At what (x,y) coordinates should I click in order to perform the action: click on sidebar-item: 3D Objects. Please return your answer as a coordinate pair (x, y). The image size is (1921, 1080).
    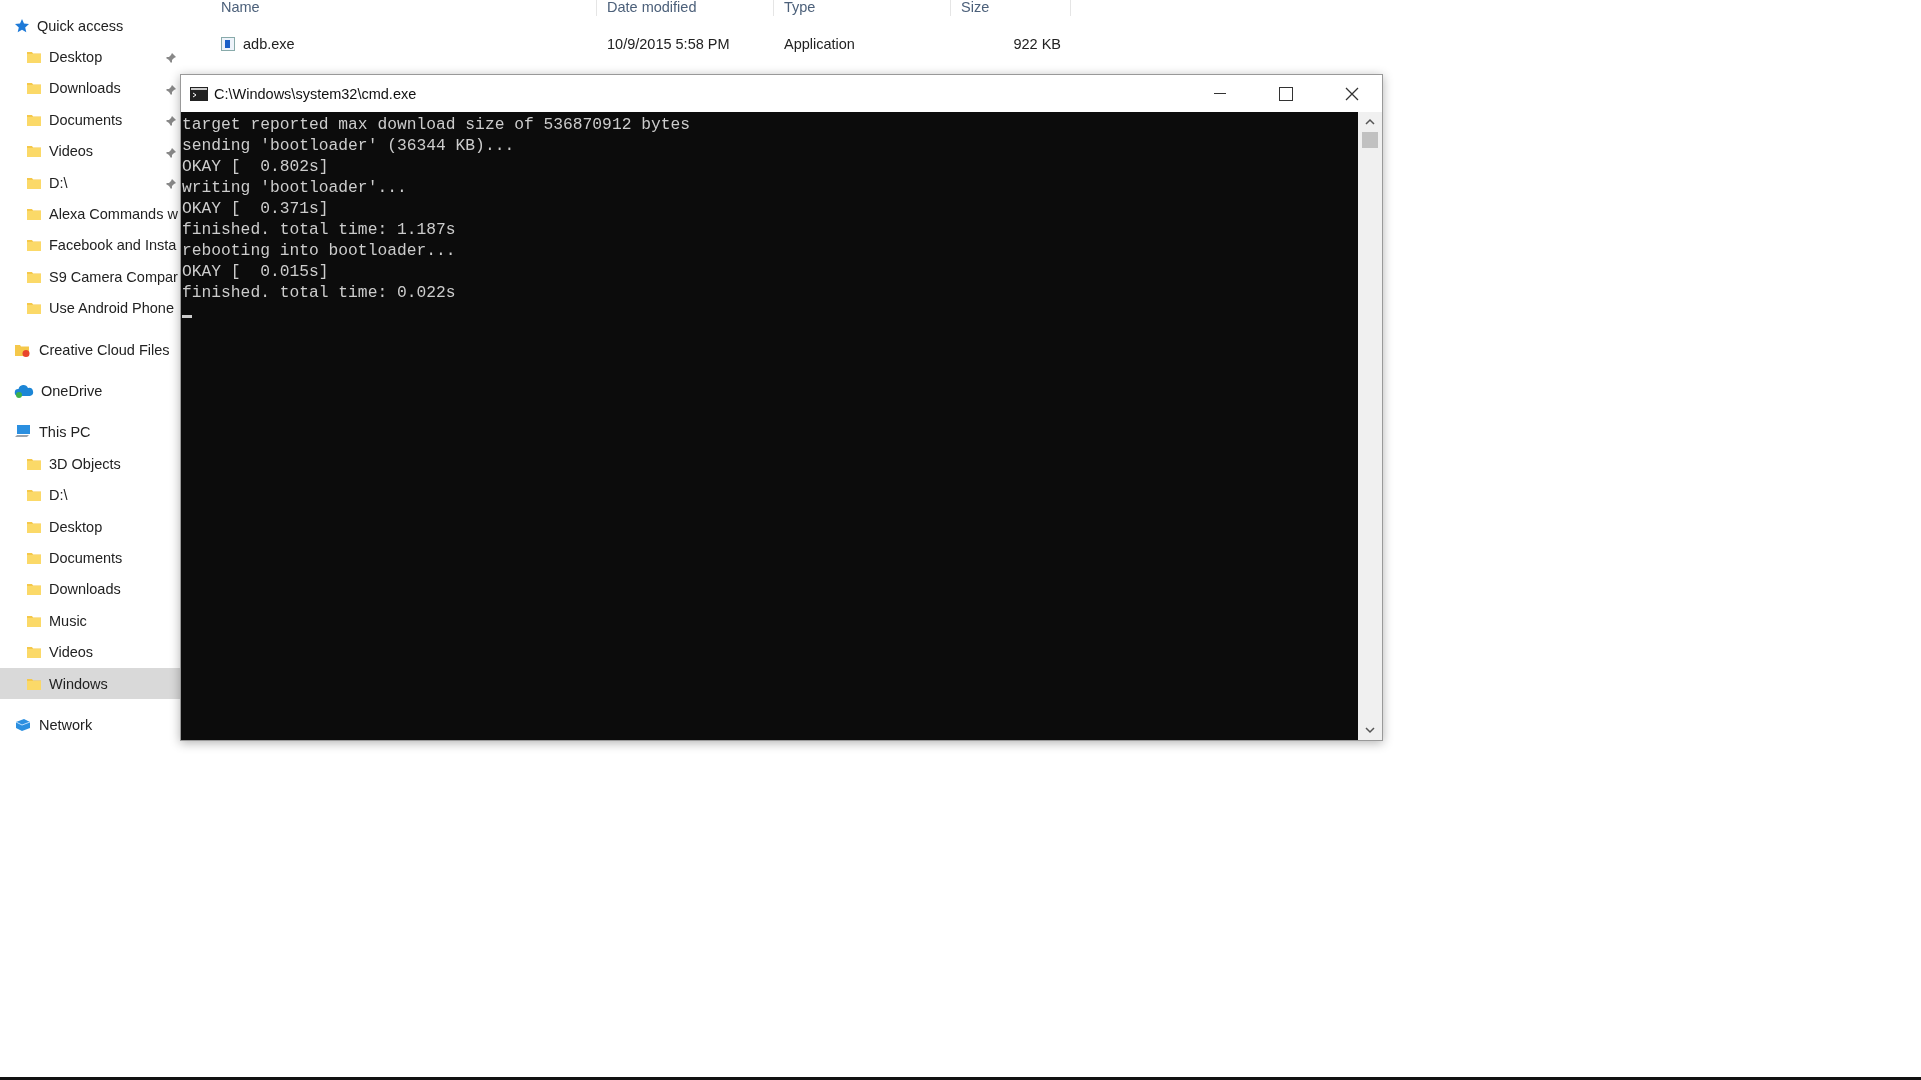
    Looking at the image, I should click on (90, 464).